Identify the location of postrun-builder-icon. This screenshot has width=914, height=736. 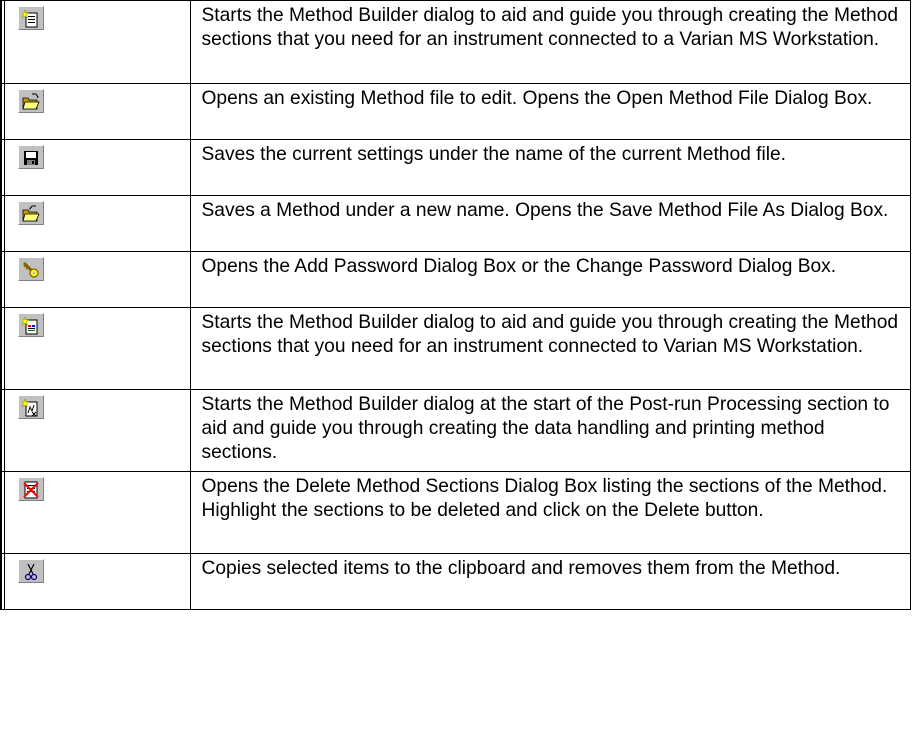
(31, 406).